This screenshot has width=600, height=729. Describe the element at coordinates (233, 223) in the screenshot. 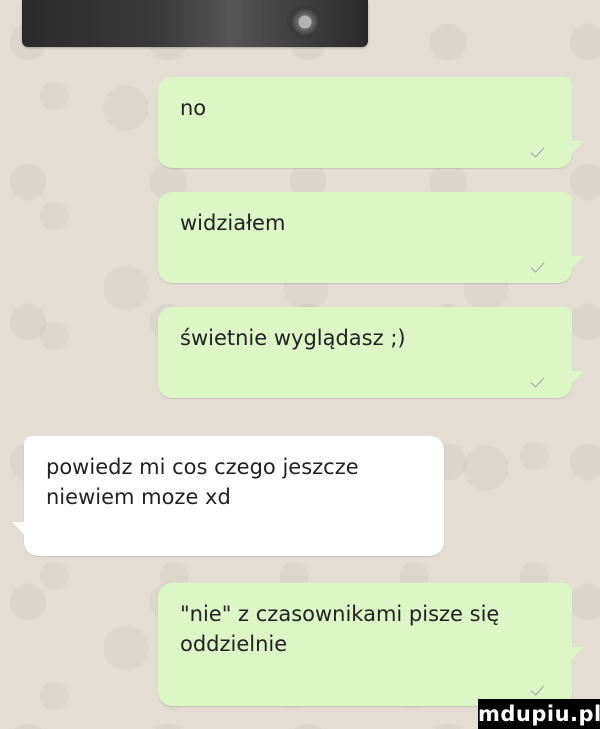

I see `message-text: widziałem` at that location.